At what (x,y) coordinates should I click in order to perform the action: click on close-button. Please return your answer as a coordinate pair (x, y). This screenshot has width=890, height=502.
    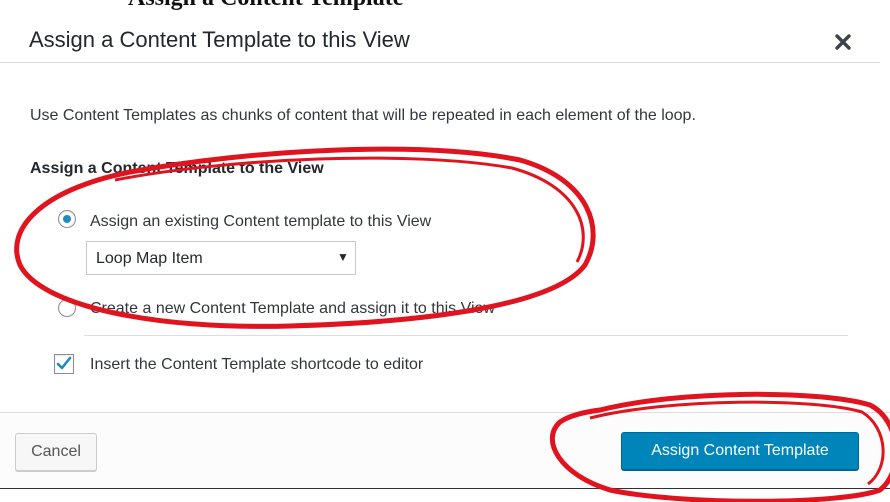
    Looking at the image, I should click on (843, 42).